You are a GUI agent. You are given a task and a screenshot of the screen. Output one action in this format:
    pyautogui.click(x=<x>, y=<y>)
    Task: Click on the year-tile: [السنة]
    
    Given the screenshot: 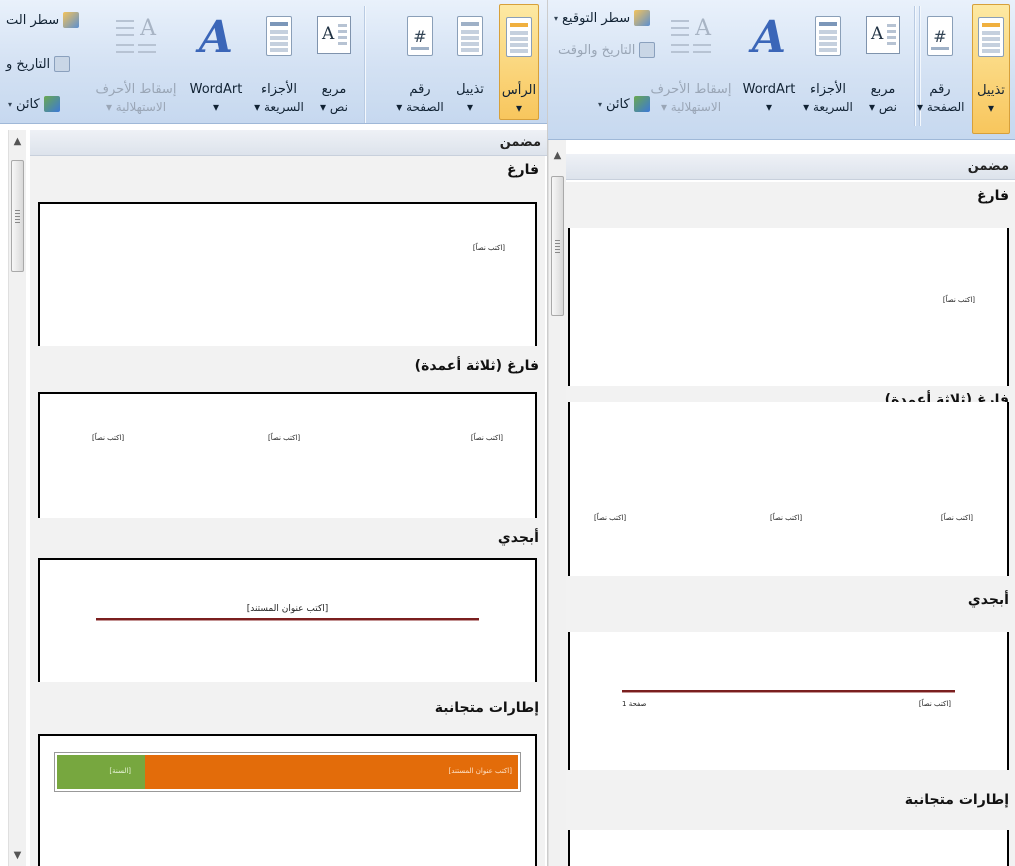 What is the action you would take?
    pyautogui.click(x=101, y=772)
    